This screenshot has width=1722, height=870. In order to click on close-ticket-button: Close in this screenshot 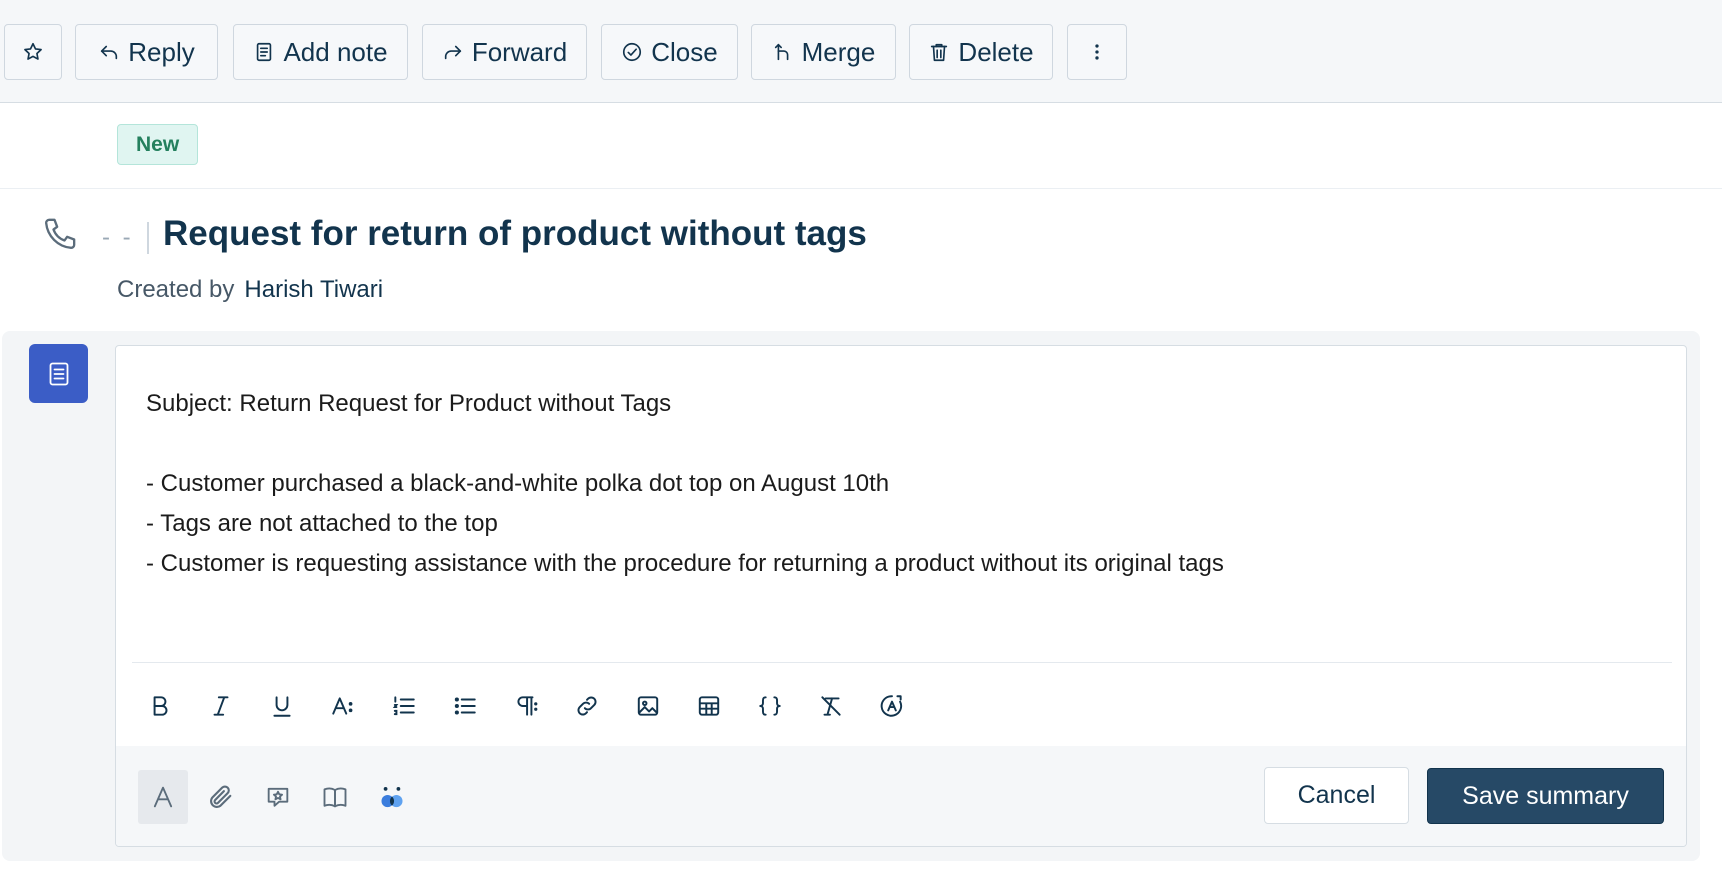, I will do `click(669, 52)`.